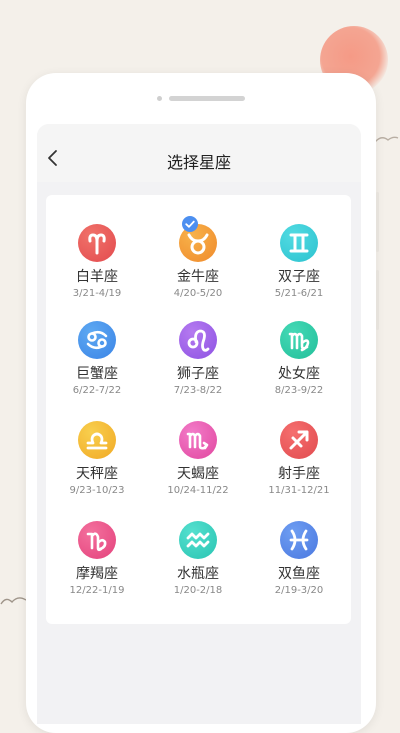 Image resolution: width=400 pixels, height=733 pixels. Describe the element at coordinates (159, 98) in the screenshot. I see `phone-camera` at that location.